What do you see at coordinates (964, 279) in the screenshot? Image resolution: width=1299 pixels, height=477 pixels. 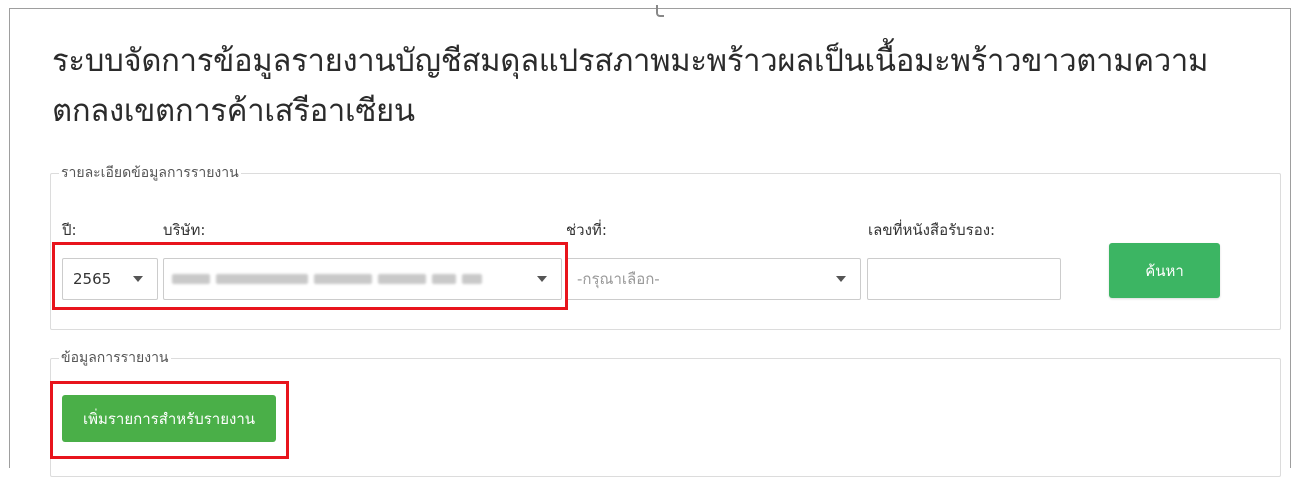 I see `certificate-number-input` at bounding box center [964, 279].